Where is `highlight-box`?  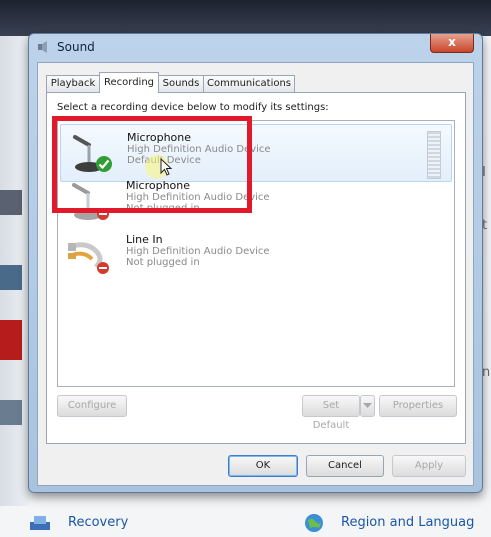 highlight-box is located at coordinates (152, 164).